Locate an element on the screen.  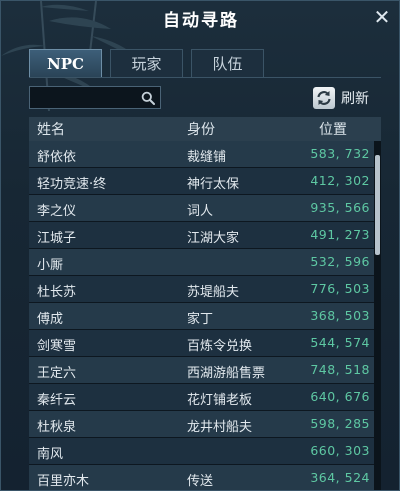
npc-position: 583, 732 is located at coordinates (340, 153).